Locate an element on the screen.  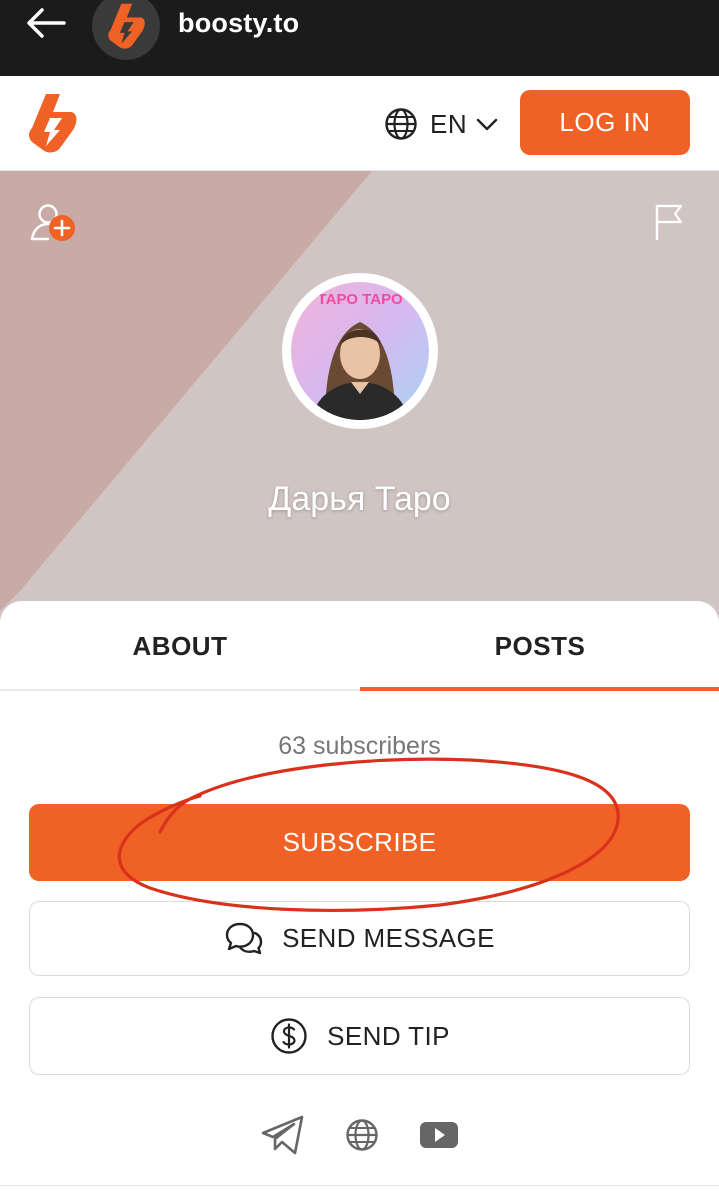
back-arrow-icon is located at coordinates (46, 23).